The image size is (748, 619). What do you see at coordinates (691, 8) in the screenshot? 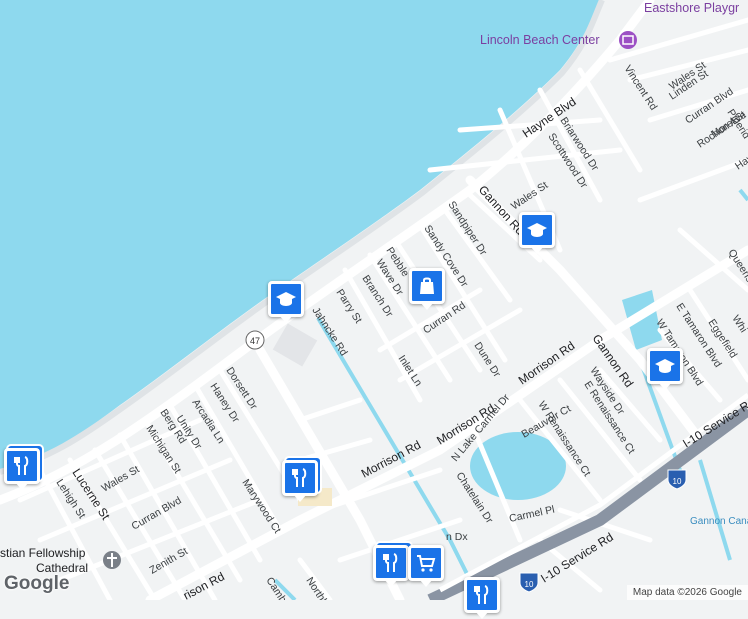
I see `poi-eastshore: Eastshore Playgr` at bounding box center [691, 8].